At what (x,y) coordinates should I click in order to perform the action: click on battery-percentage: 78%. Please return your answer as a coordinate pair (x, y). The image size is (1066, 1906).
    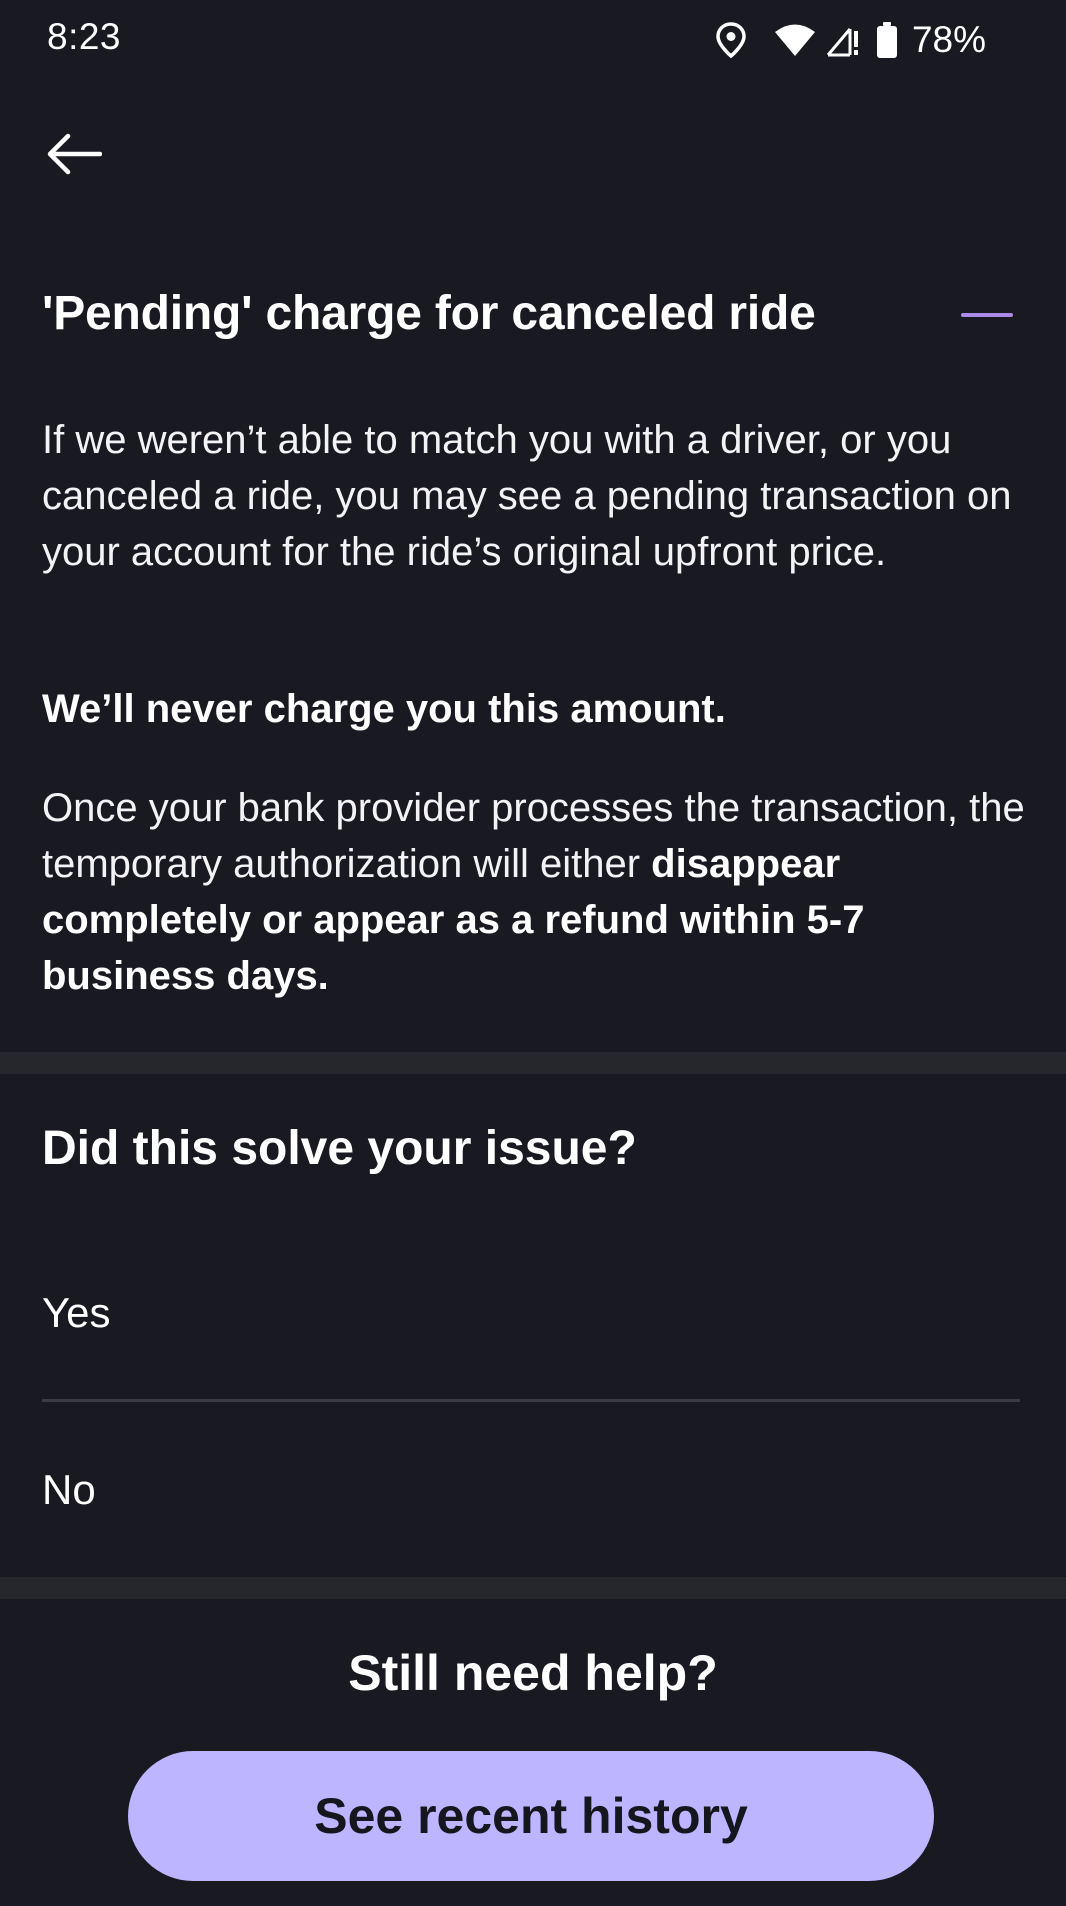
    Looking at the image, I should click on (948, 39).